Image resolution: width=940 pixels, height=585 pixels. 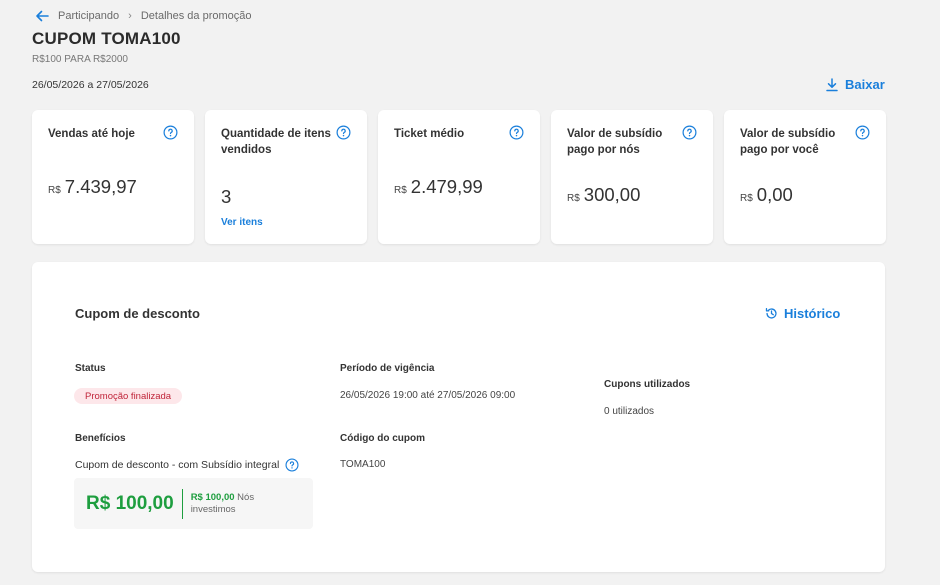 What do you see at coordinates (286, 177) in the screenshot?
I see `metric-card-items-sold: Quantidade de itens vendidos 3 Ver itens` at bounding box center [286, 177].